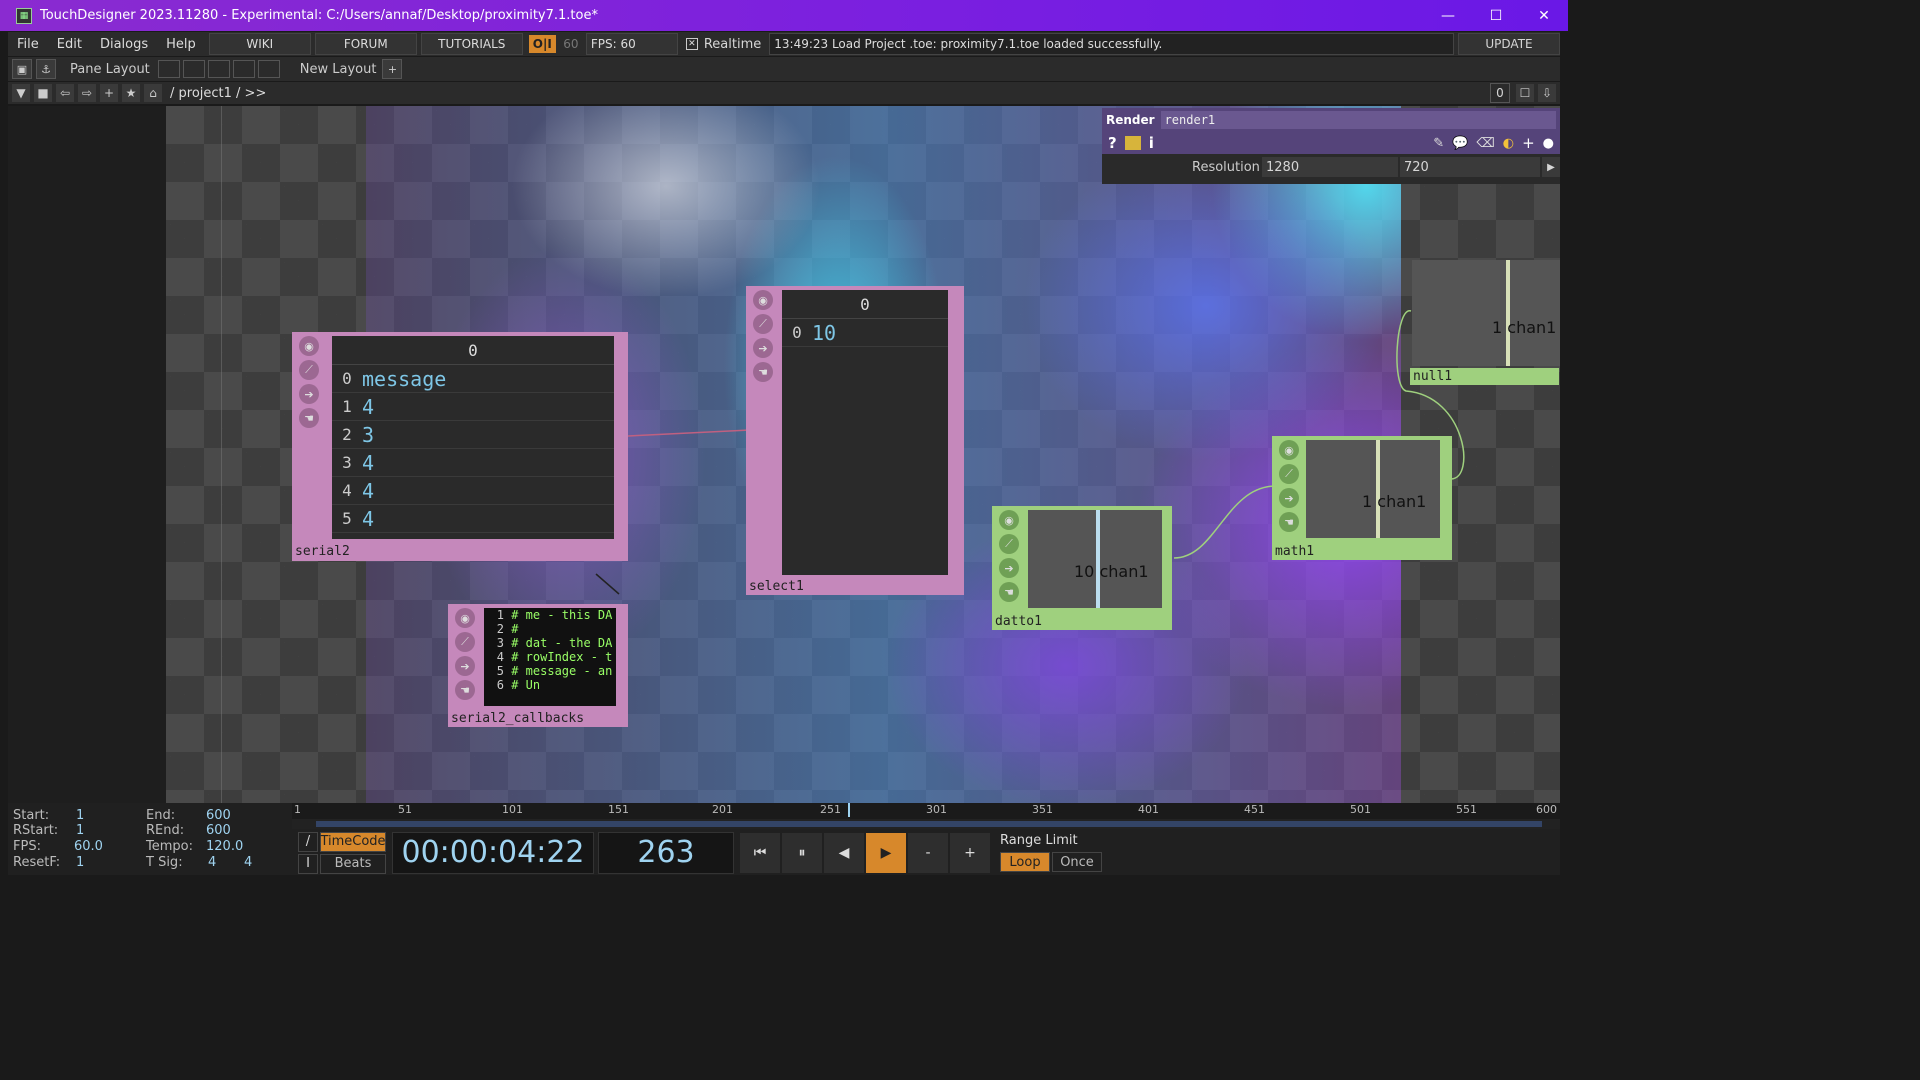 This screenshot has height=1080, width=1920. I want to click on forward-arrow-icon: ⇨, so click(87, 93).